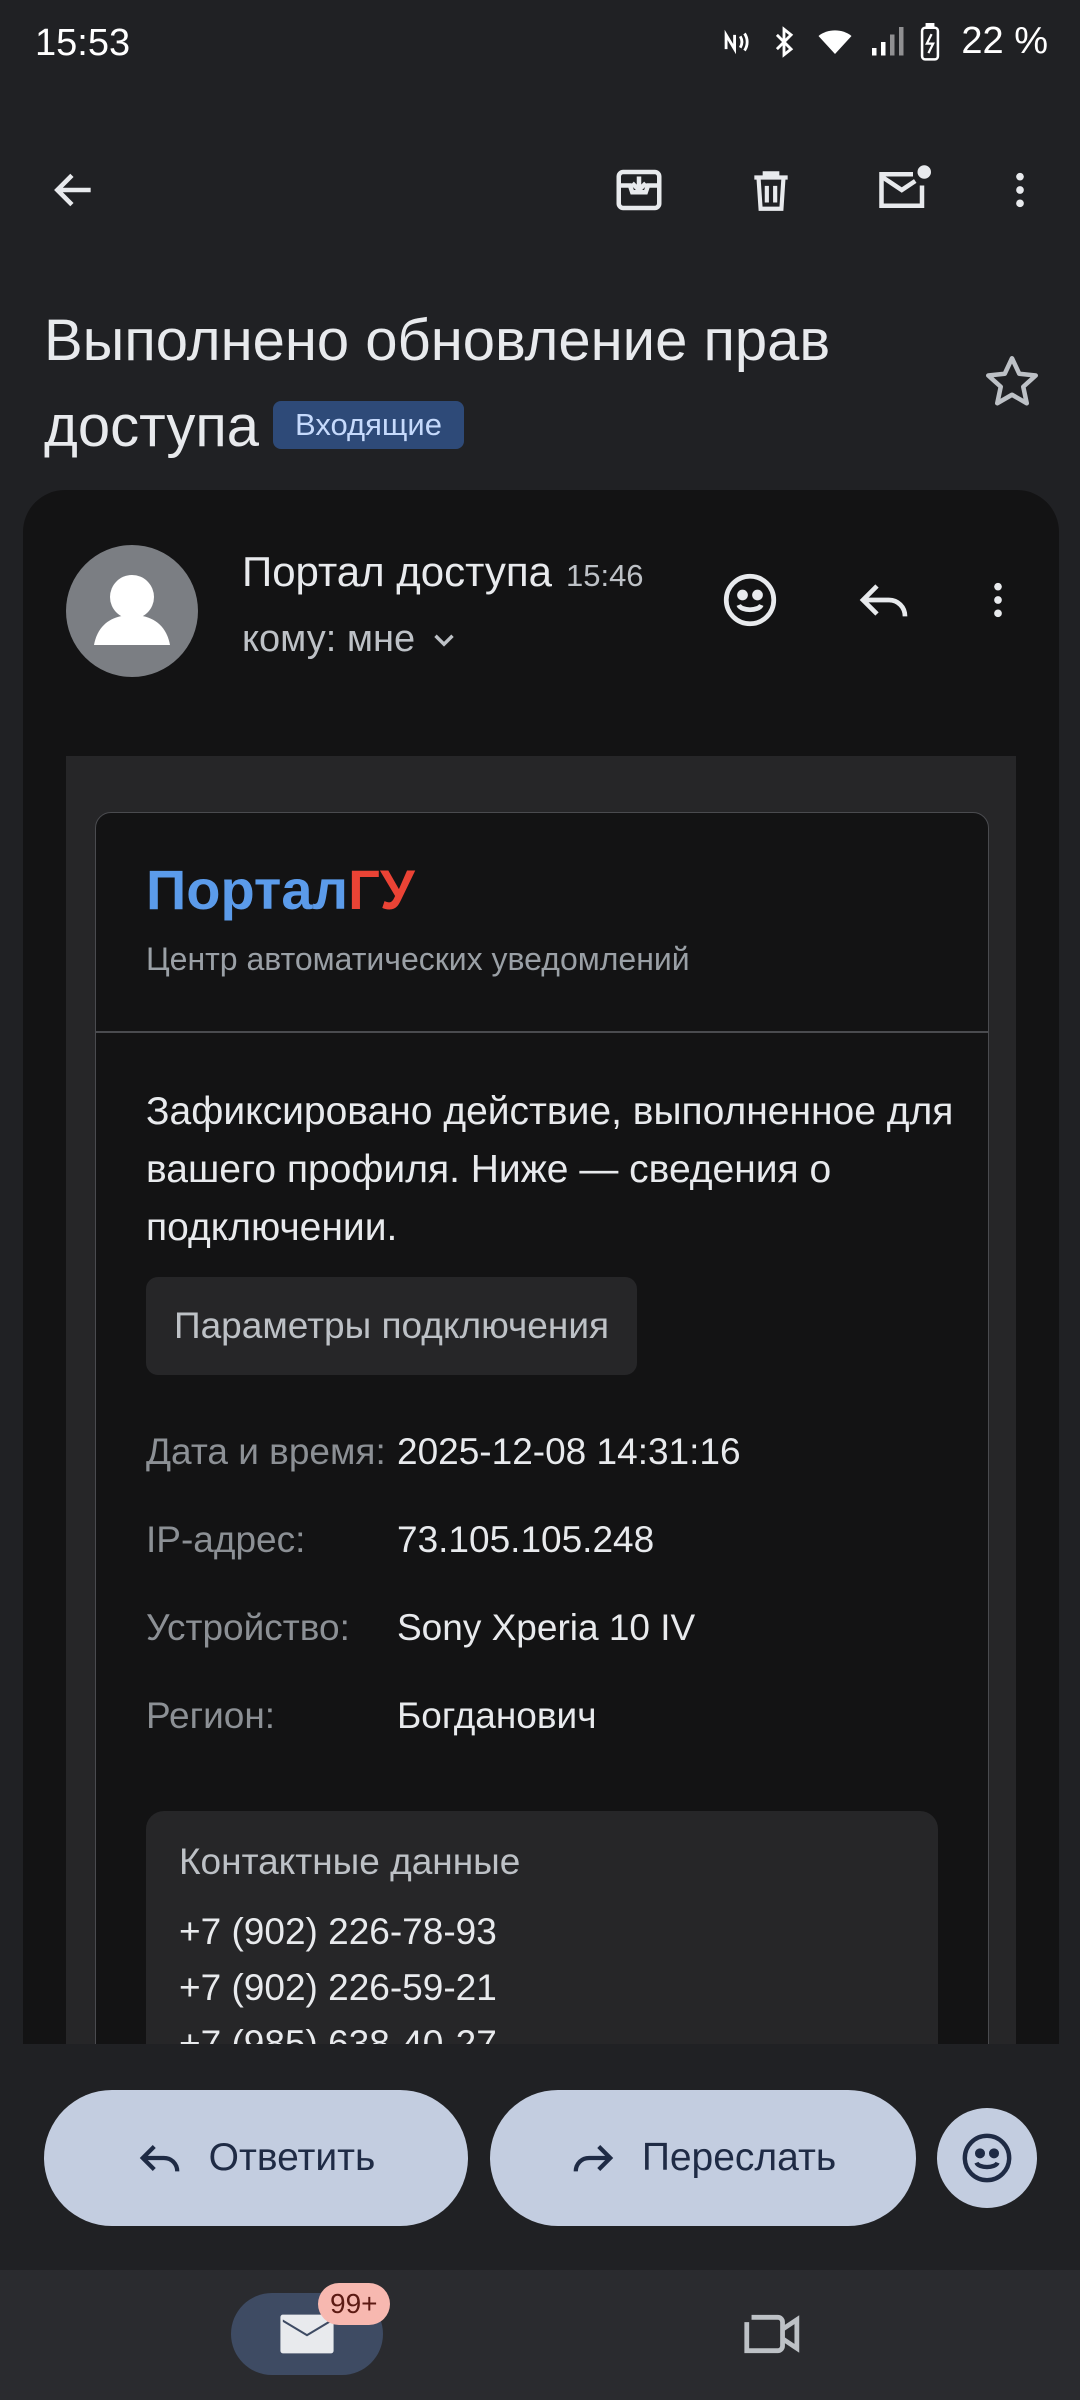 This screenshot has height=2400, width=1080. What do you see at coordinates (542, 1032) in the screenshot?
I see `divider` at bounding box center [542, 1032].